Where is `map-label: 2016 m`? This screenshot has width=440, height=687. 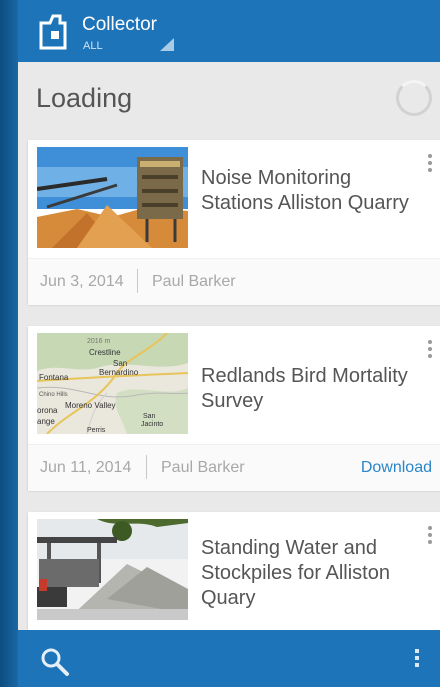 map-label: 2016 m is located at coordinates (99, 341).